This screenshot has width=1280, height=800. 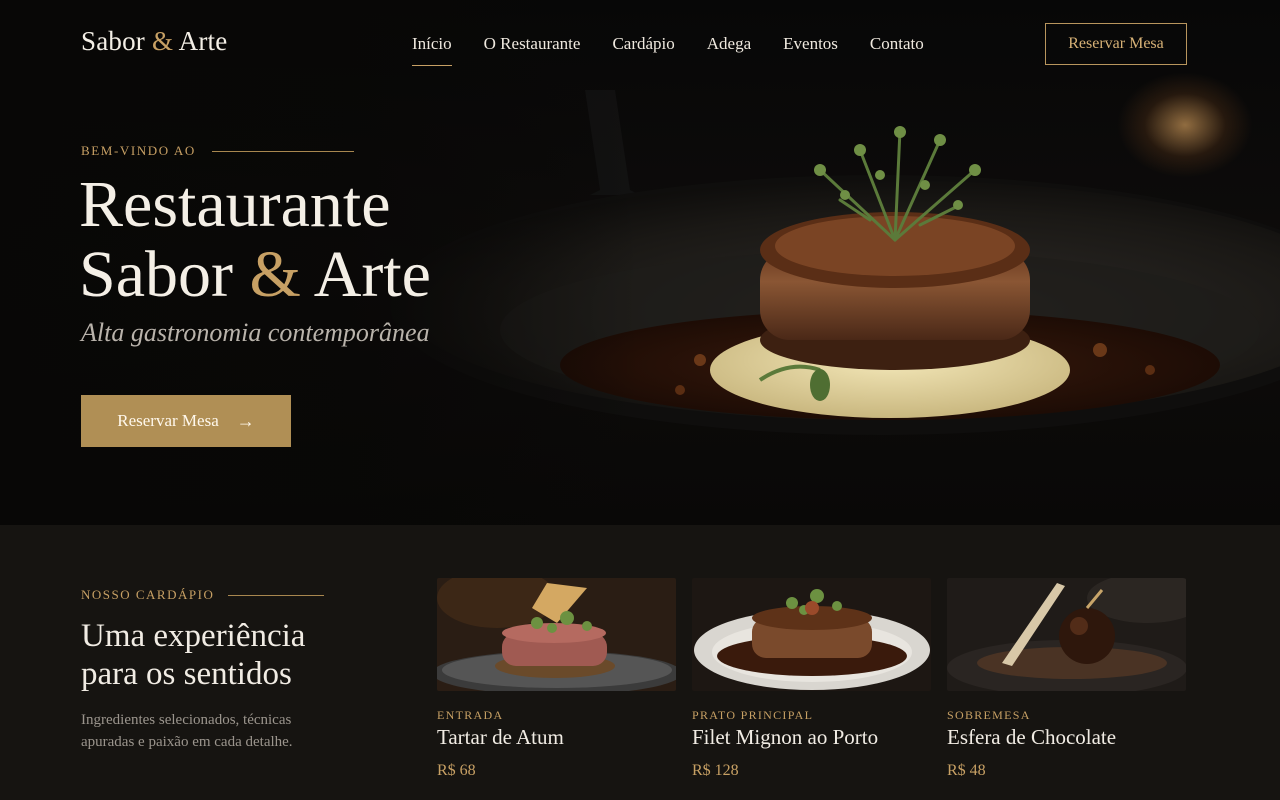 I want to click on card-image-esfera, so click(x=1066, y=634).